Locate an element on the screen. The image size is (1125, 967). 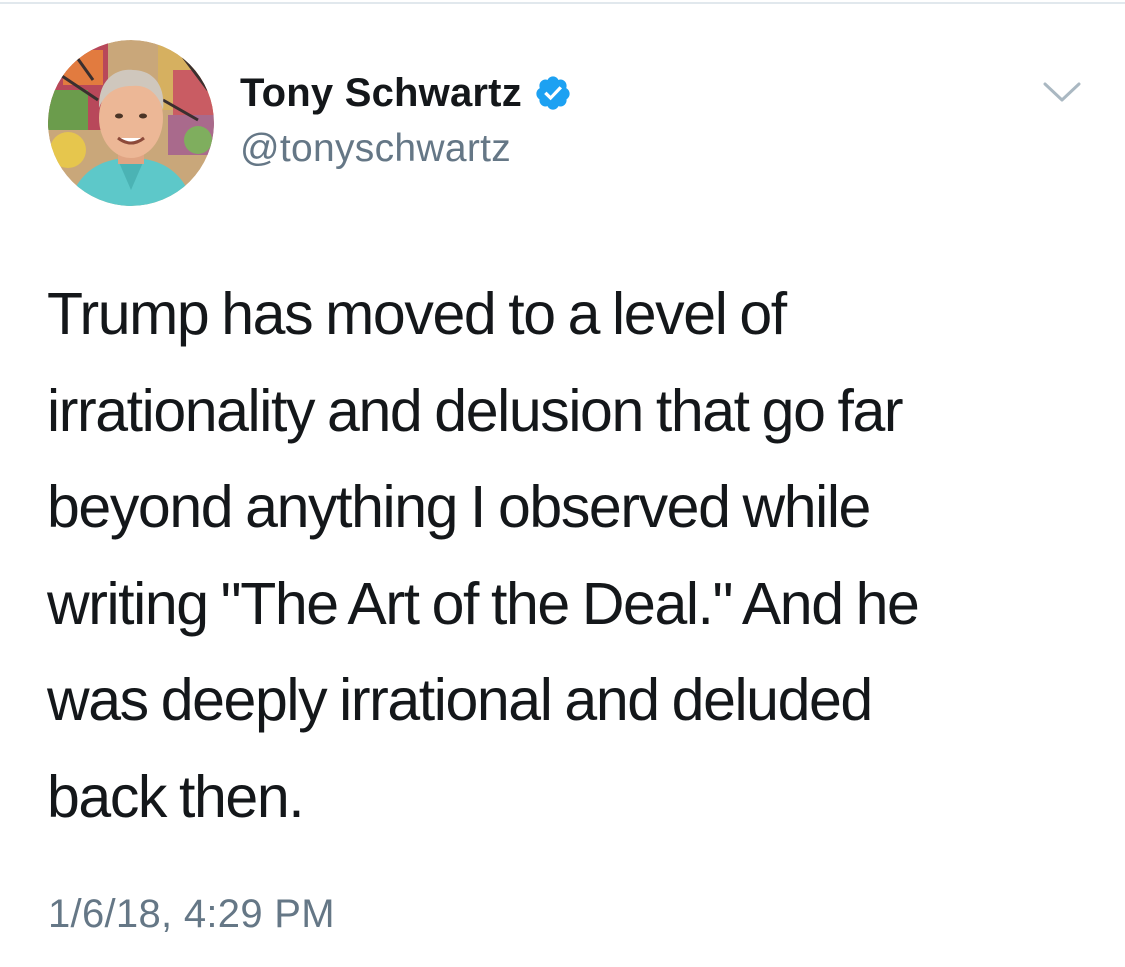
chevron-down-icon is located at coordinates (1062, 92).